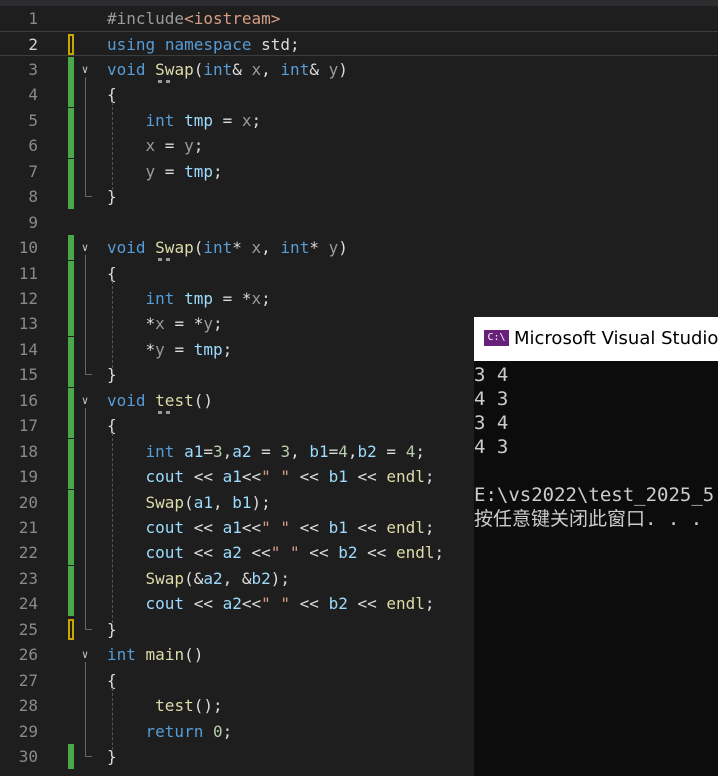  What do you see at coordinates (28, 629) in the screenshot?
I see `line-number: 25` at bounding box center [28, 629].